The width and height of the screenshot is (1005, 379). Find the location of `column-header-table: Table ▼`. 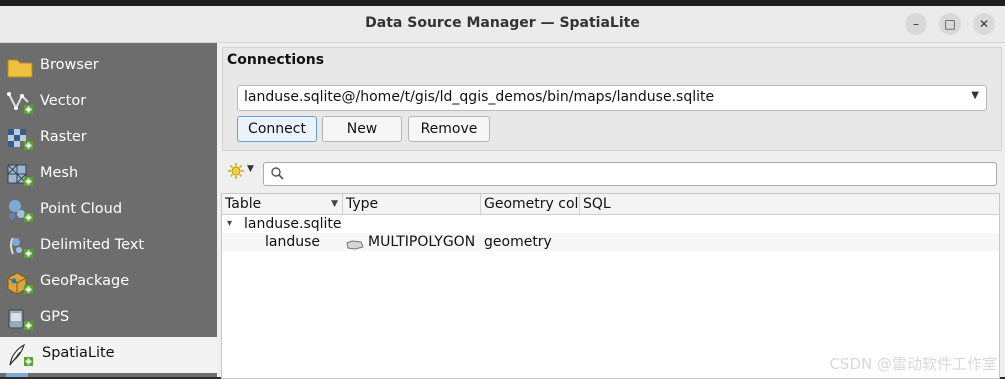

column-header-table: Table ▼ is located at coordinates (282, 204).